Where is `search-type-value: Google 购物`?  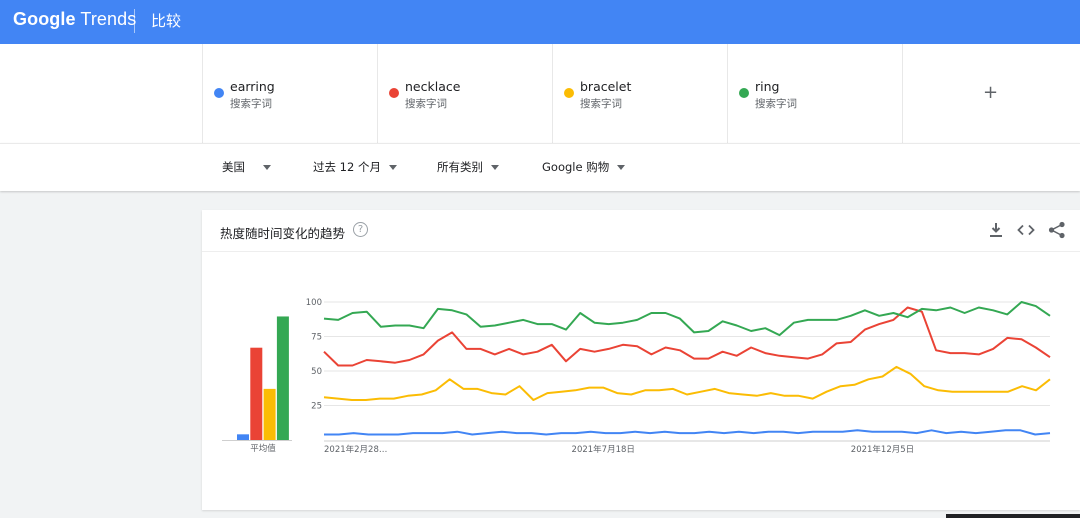 search-type-value: Google 购物 is located at coordinates (576, 167).